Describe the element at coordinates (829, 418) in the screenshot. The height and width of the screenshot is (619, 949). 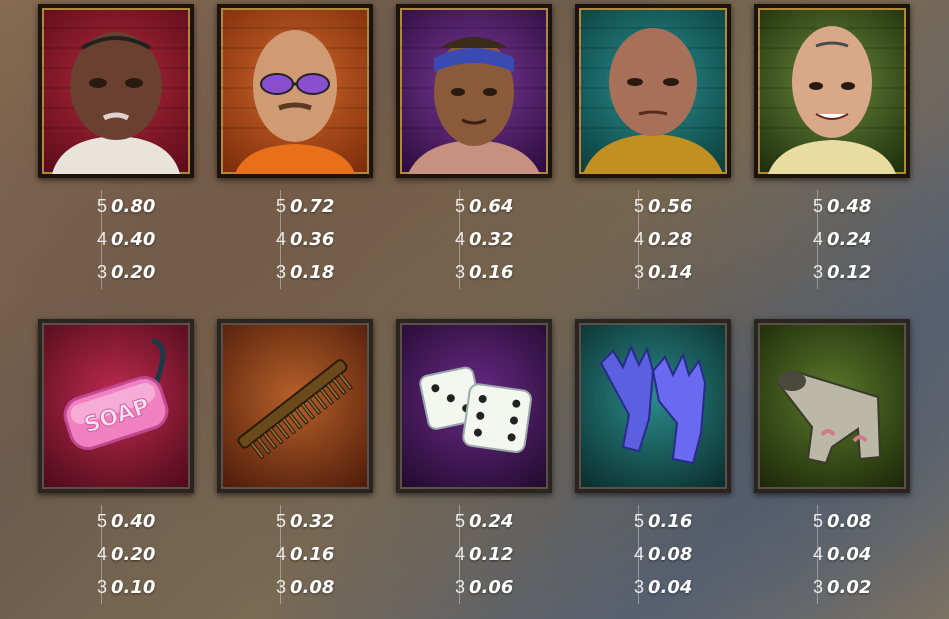
I see `sock-icon` at that location.